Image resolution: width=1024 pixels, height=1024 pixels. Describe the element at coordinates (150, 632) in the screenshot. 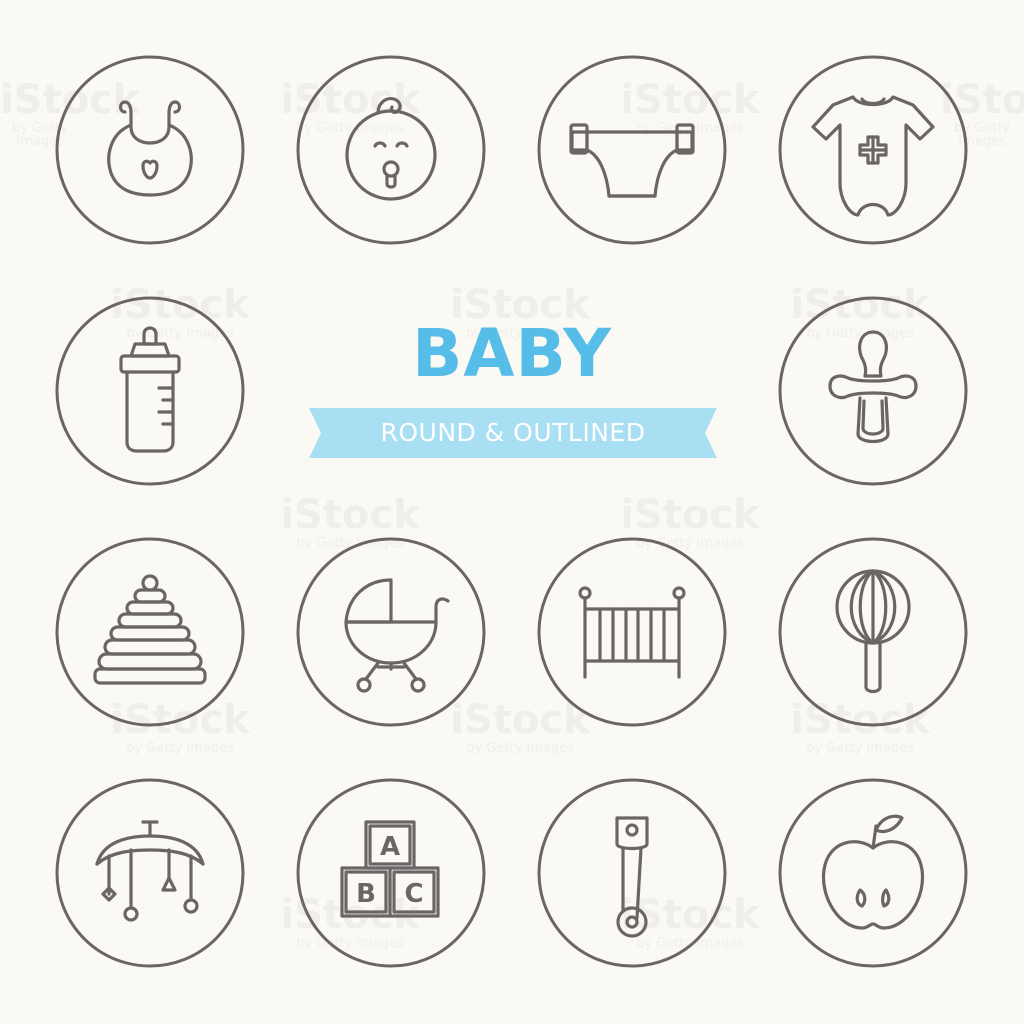

I see `stacking-rings-icon` at that location.